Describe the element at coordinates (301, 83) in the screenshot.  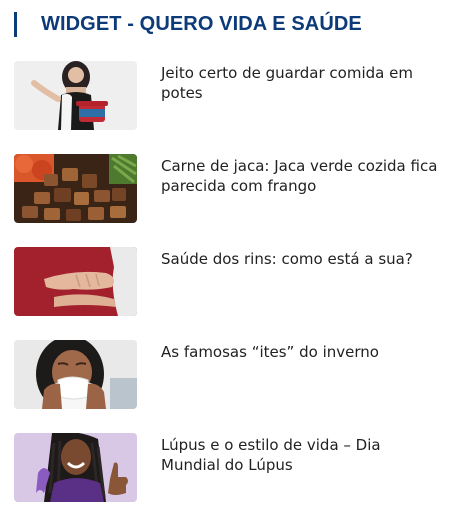
I see `article-title: Jeito certo de guardar comida em potes` at that location.